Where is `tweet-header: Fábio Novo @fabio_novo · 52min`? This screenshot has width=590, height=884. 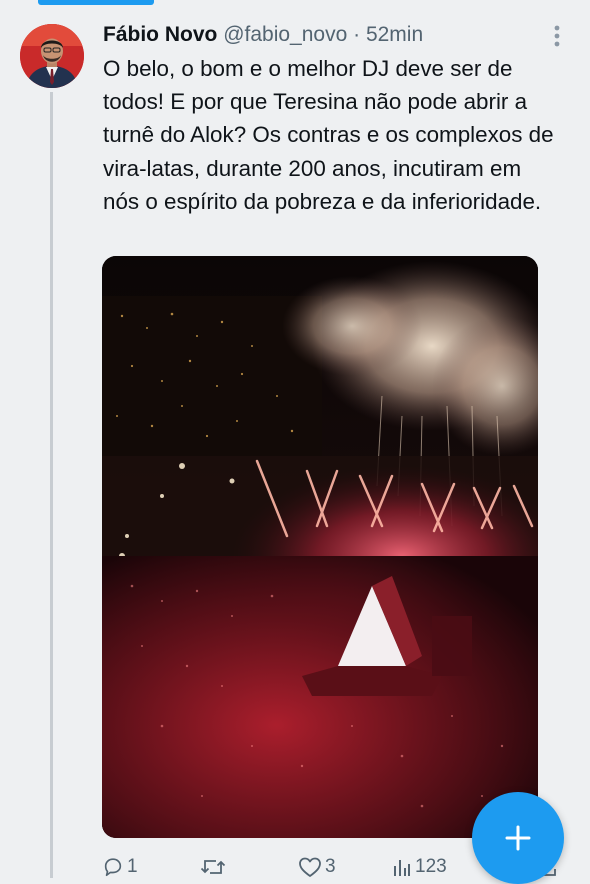 tweet-header: Fábio Novo @fabio_novo · 52min is located at coordinates (263, 35).